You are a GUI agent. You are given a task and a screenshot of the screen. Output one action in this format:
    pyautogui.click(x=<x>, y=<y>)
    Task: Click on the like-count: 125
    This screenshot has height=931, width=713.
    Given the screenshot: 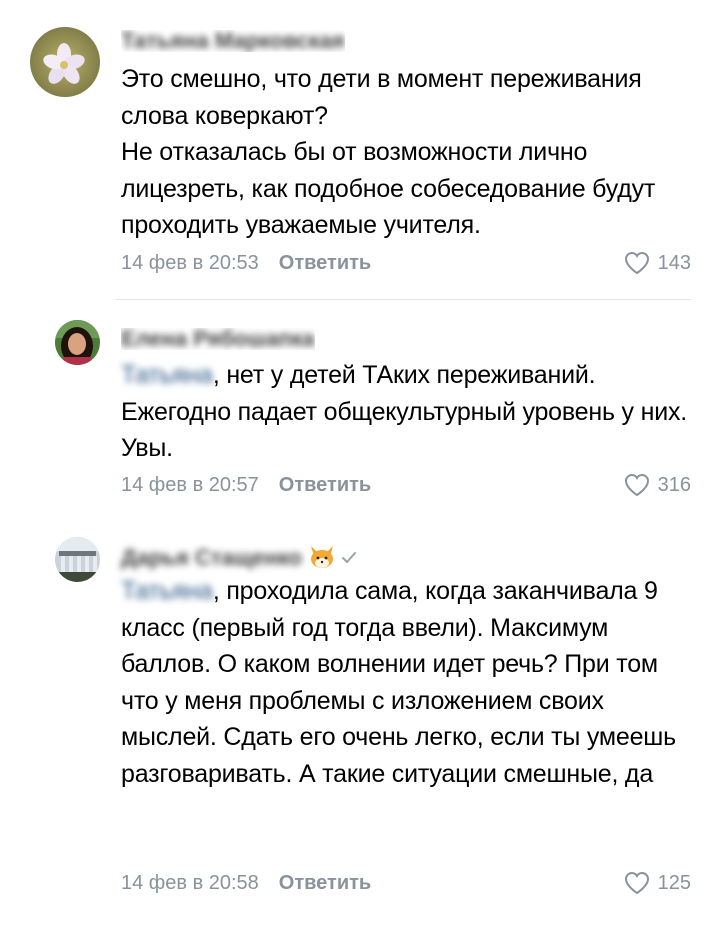 What is the action you would take?
    pyautogui.click(x=674, y=883)
    